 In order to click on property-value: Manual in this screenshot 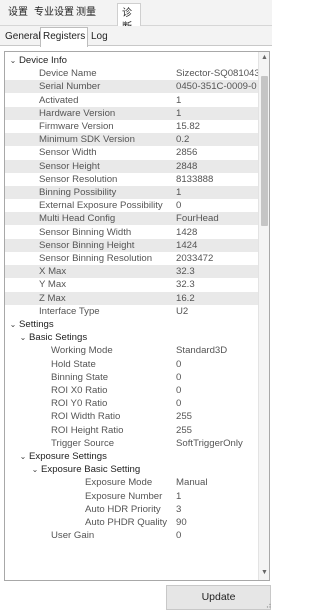, I will do `click(217, 482)`.